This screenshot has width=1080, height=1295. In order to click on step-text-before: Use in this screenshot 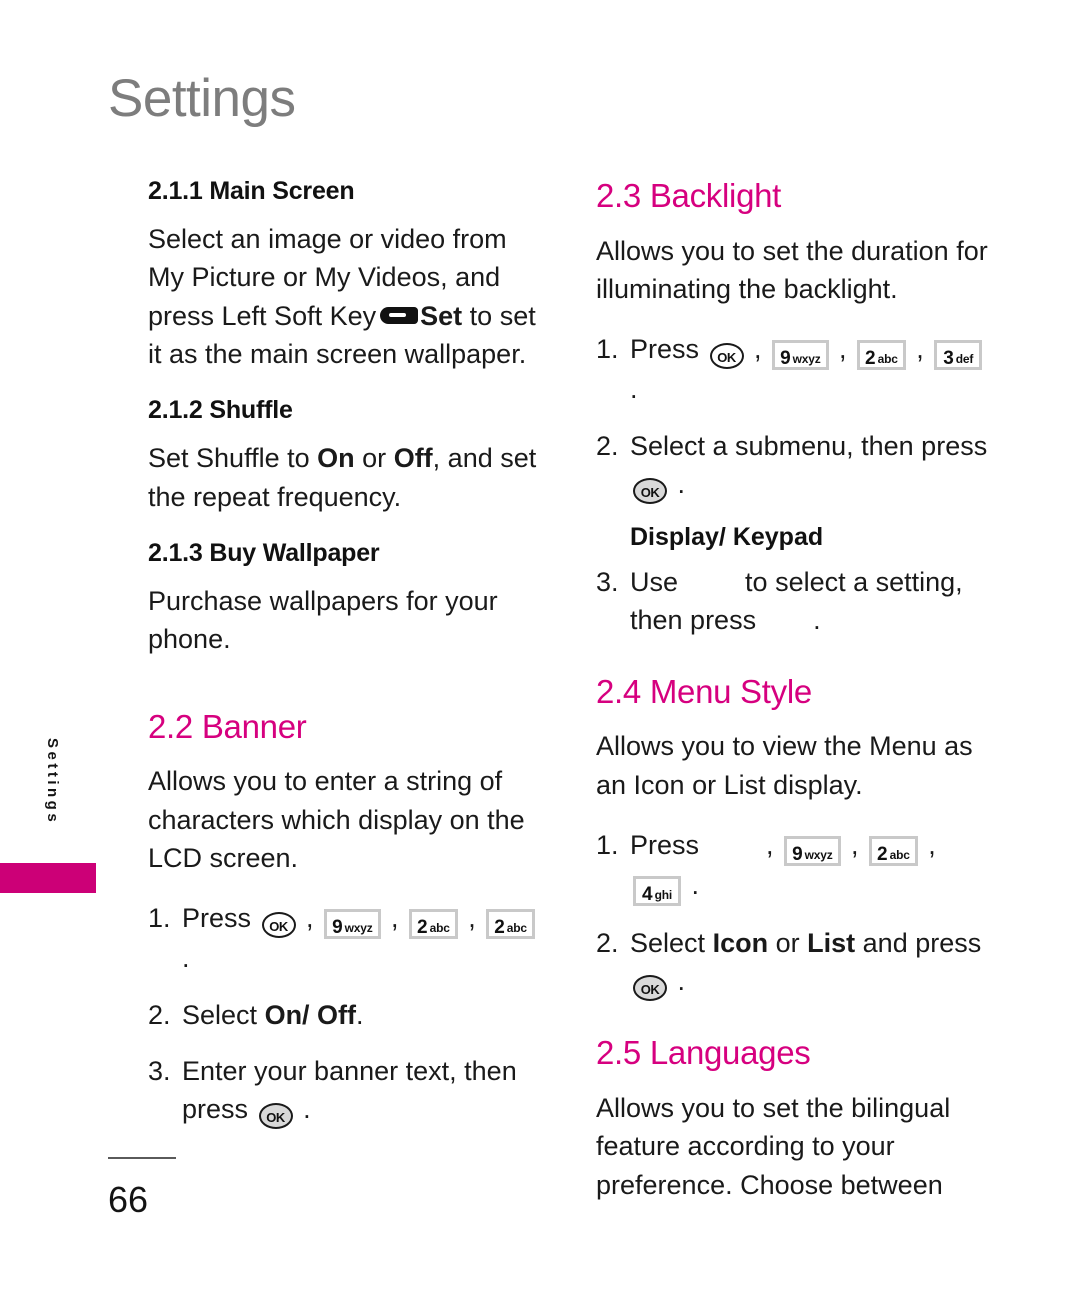, I will do `click(654, 582)`.